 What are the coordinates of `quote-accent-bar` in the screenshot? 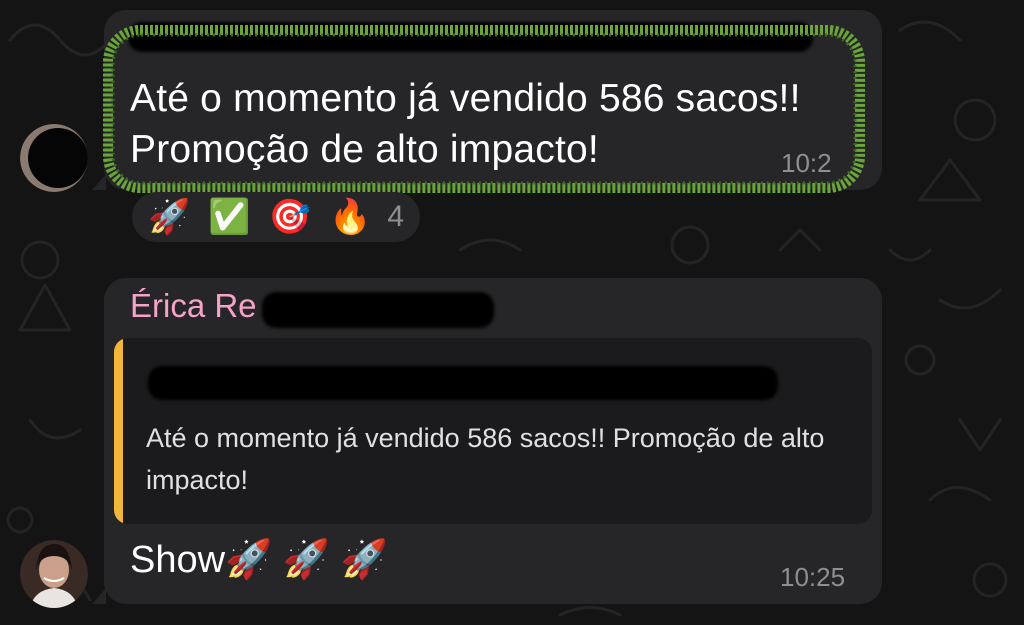 It's located at (118, 431).